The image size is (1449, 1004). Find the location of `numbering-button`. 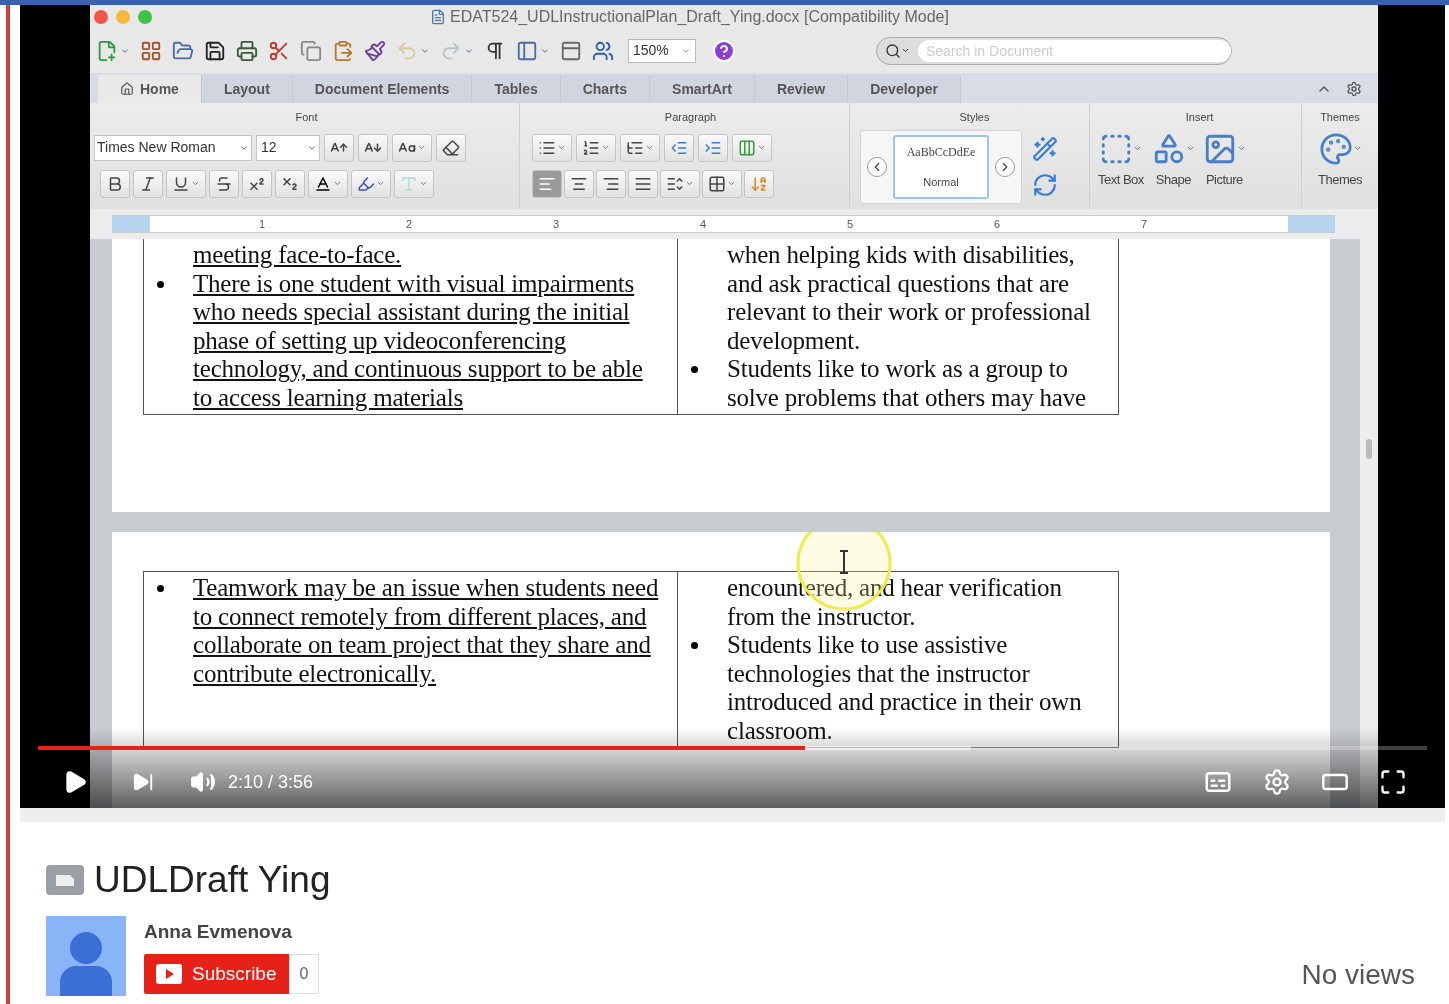

numbering-button is located at coordinates (596, 147).